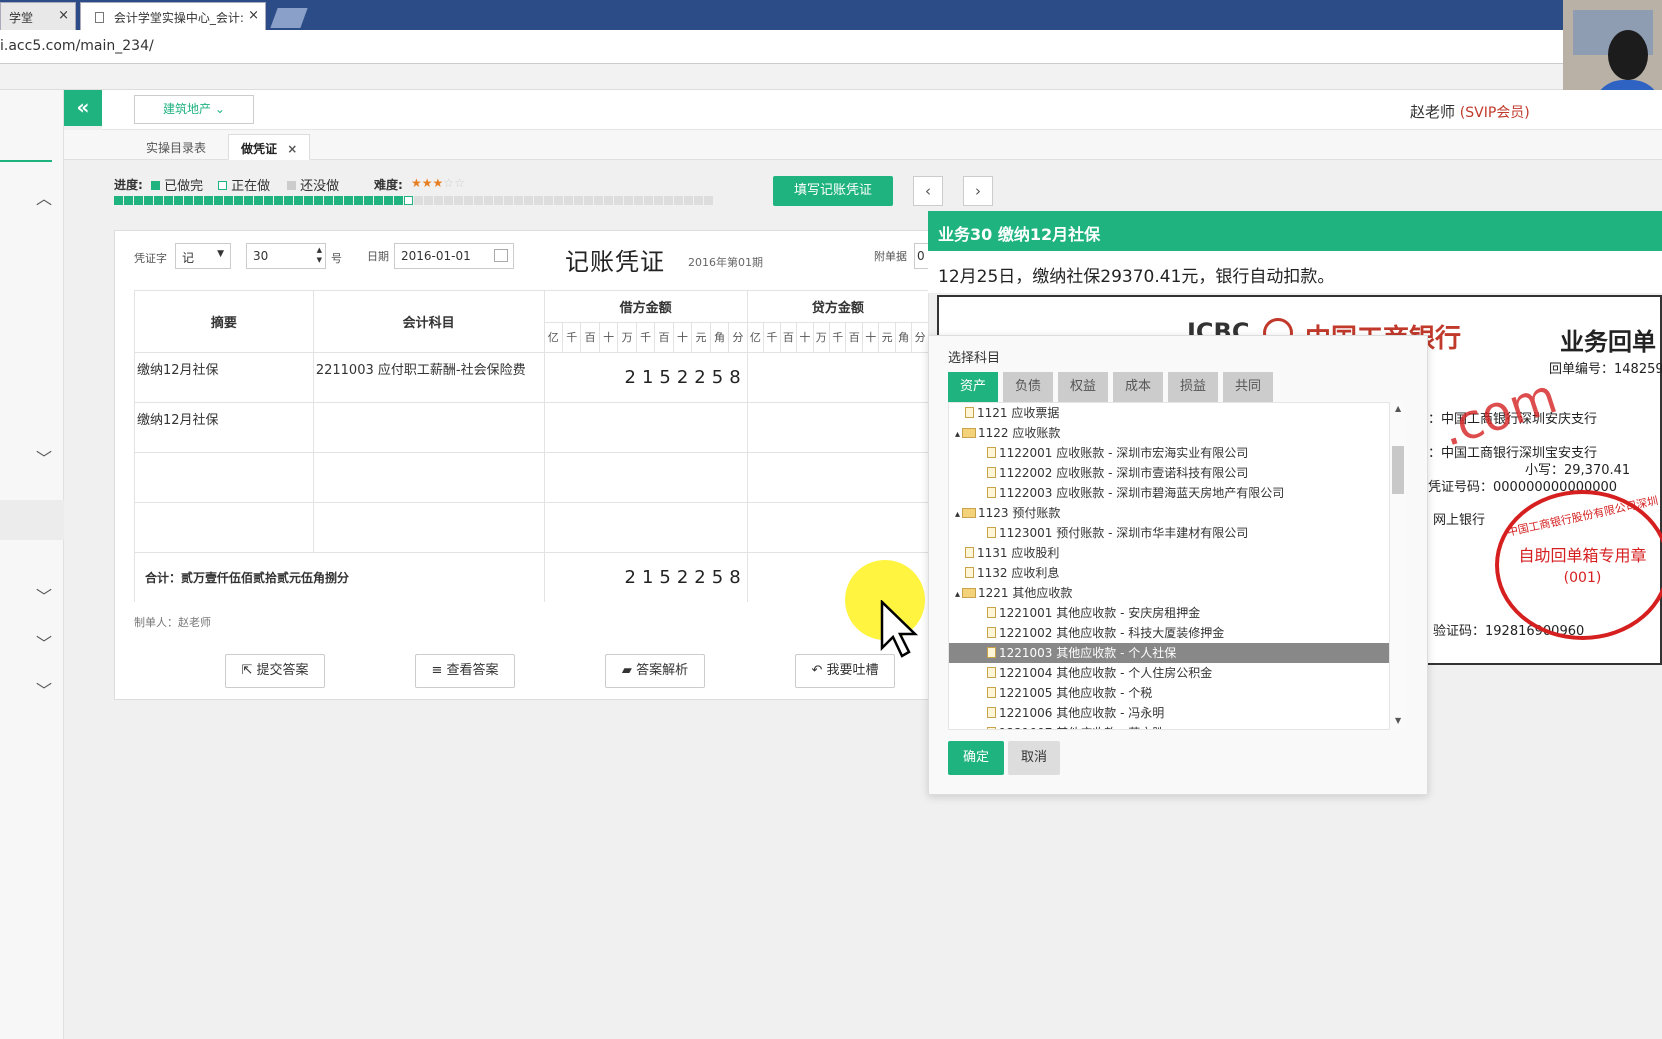 This screenshot has width=1662, height=1039. What do you see at coordinates (1169, 653) in the screenshot?
I see `tree-leaf-node: 1221003 其他应收款 - 个人社保` at bounding box center [1169, 653].